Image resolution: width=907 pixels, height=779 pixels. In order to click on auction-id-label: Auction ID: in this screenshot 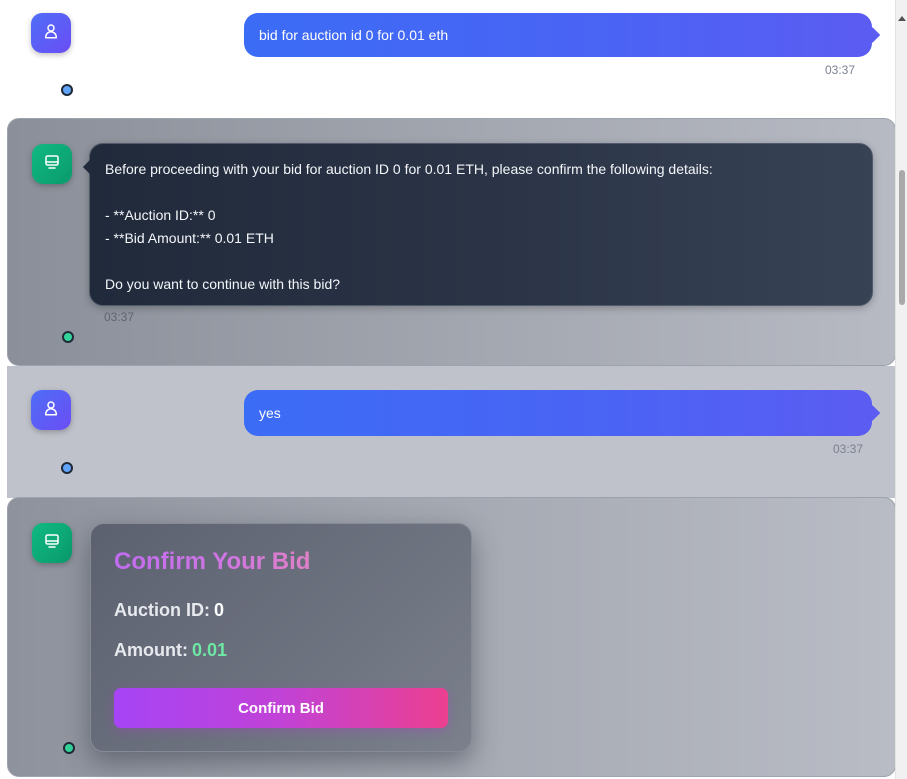, I will do `click(162, 610)`.